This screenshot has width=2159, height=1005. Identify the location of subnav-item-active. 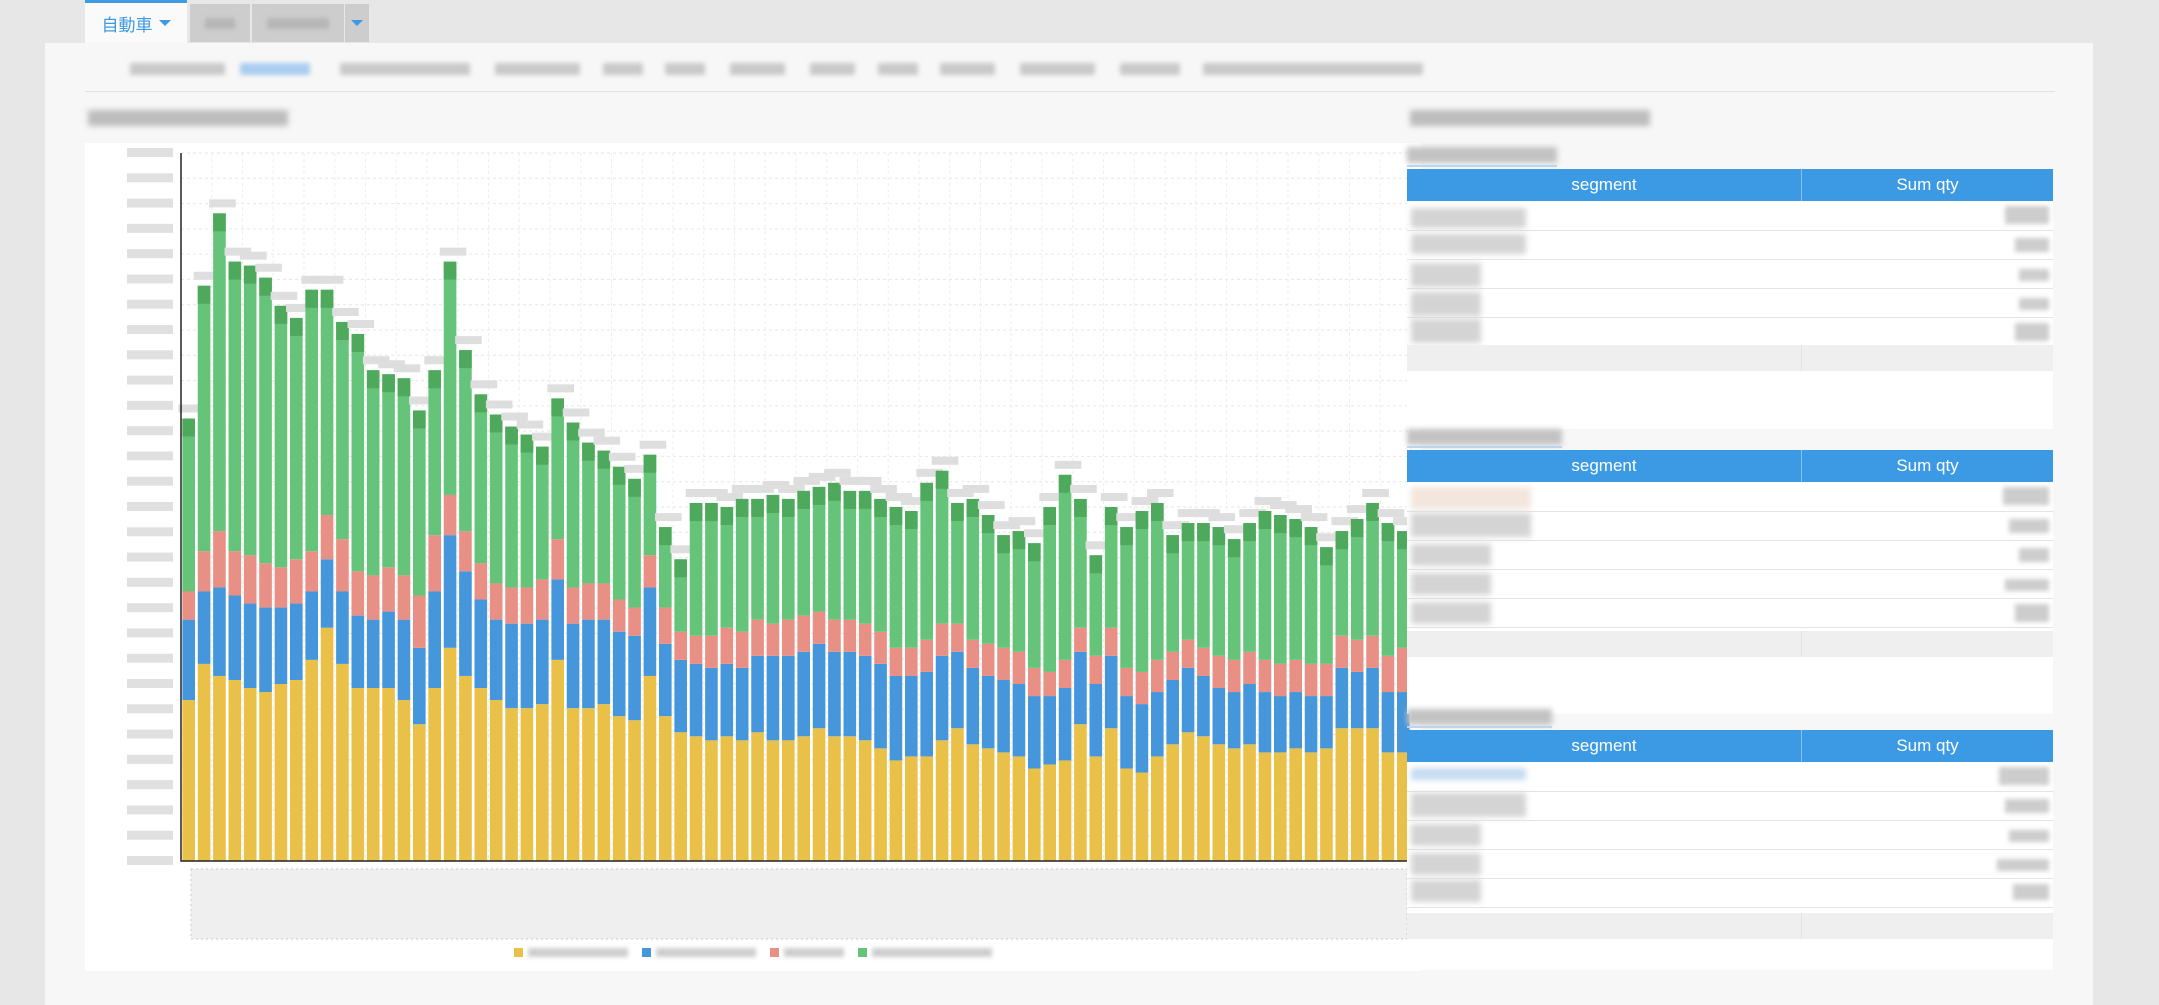
(275, 69).